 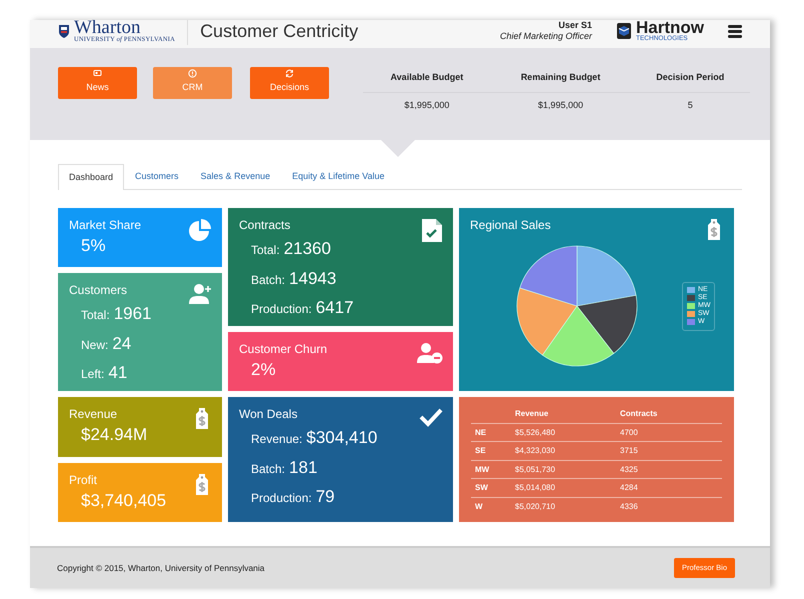 What do you see at coordinates (669, 506) in the screenshot?
I see `table-cell: 4336` at bounding box center [669, 506].